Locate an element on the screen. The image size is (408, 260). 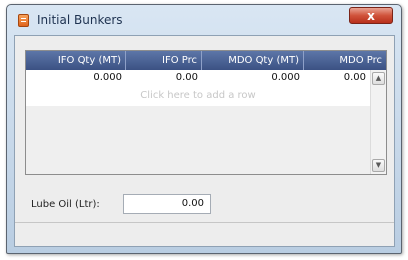
cell-ifo-qty: 0.000 is located at coordinates (76, 78).